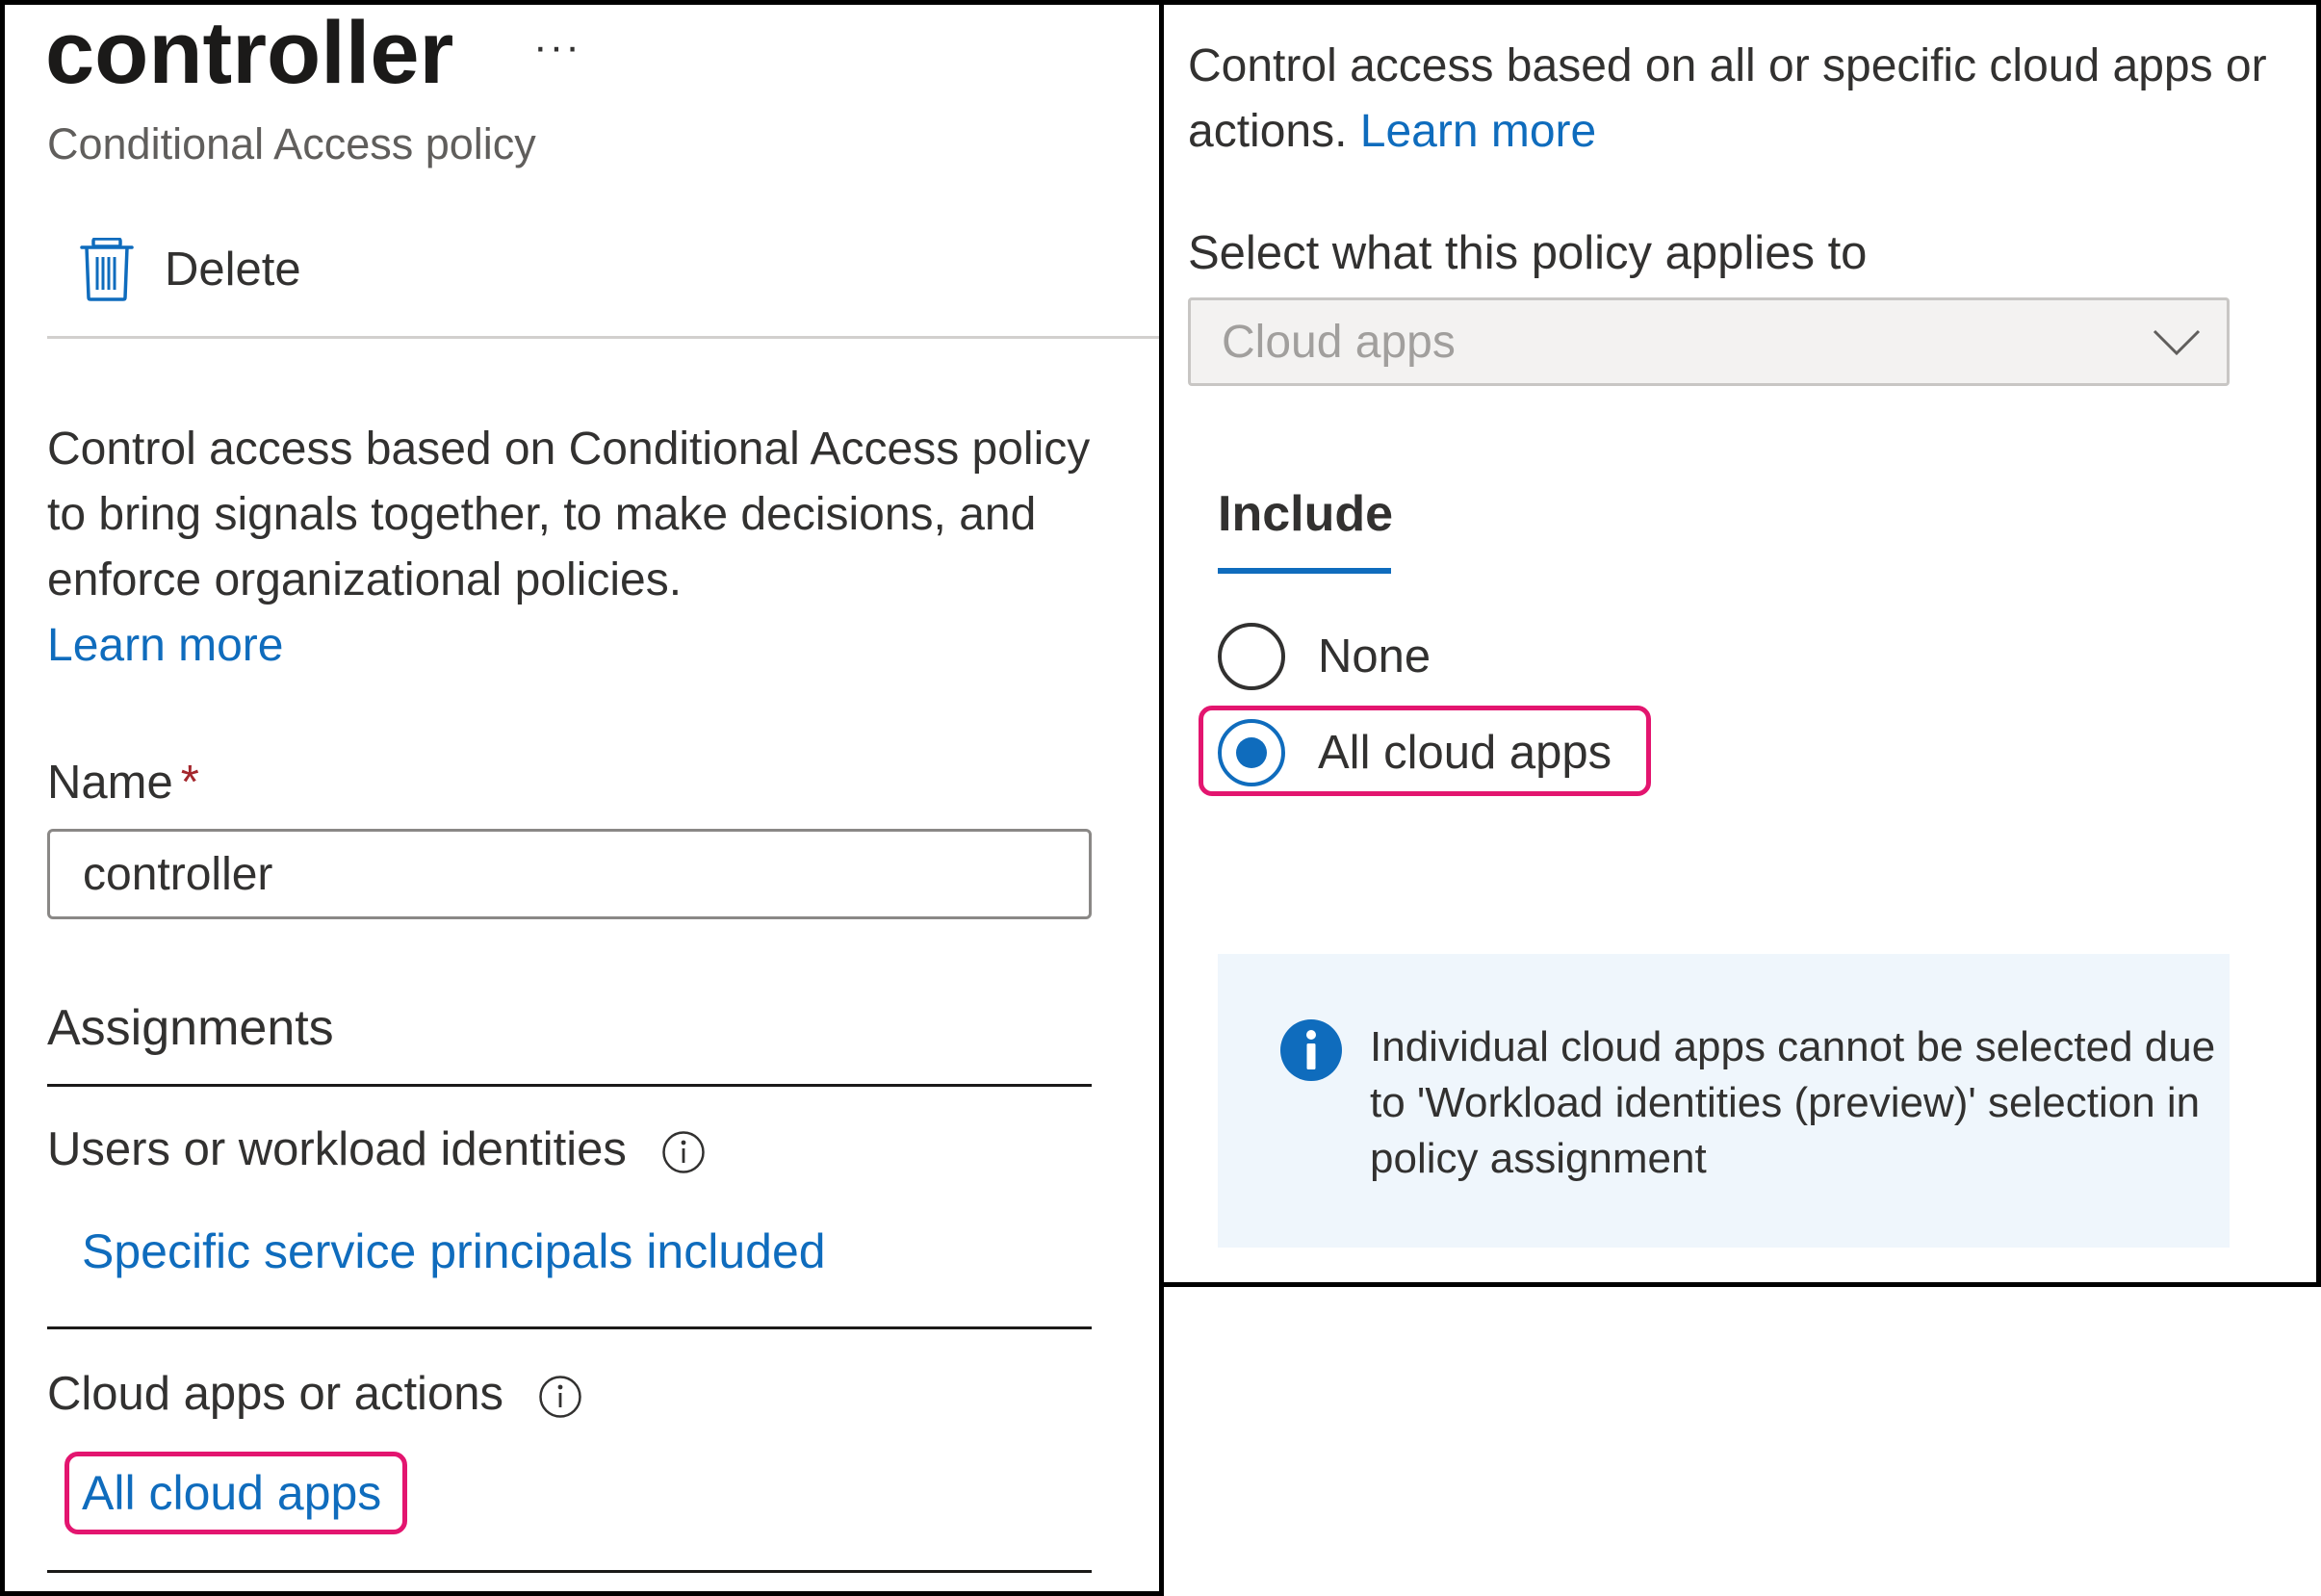  Describe the element at coordinates (231, 1493) in the screenshot. I see `cloud-apps-assignment-link: All cloud apps` at that location.